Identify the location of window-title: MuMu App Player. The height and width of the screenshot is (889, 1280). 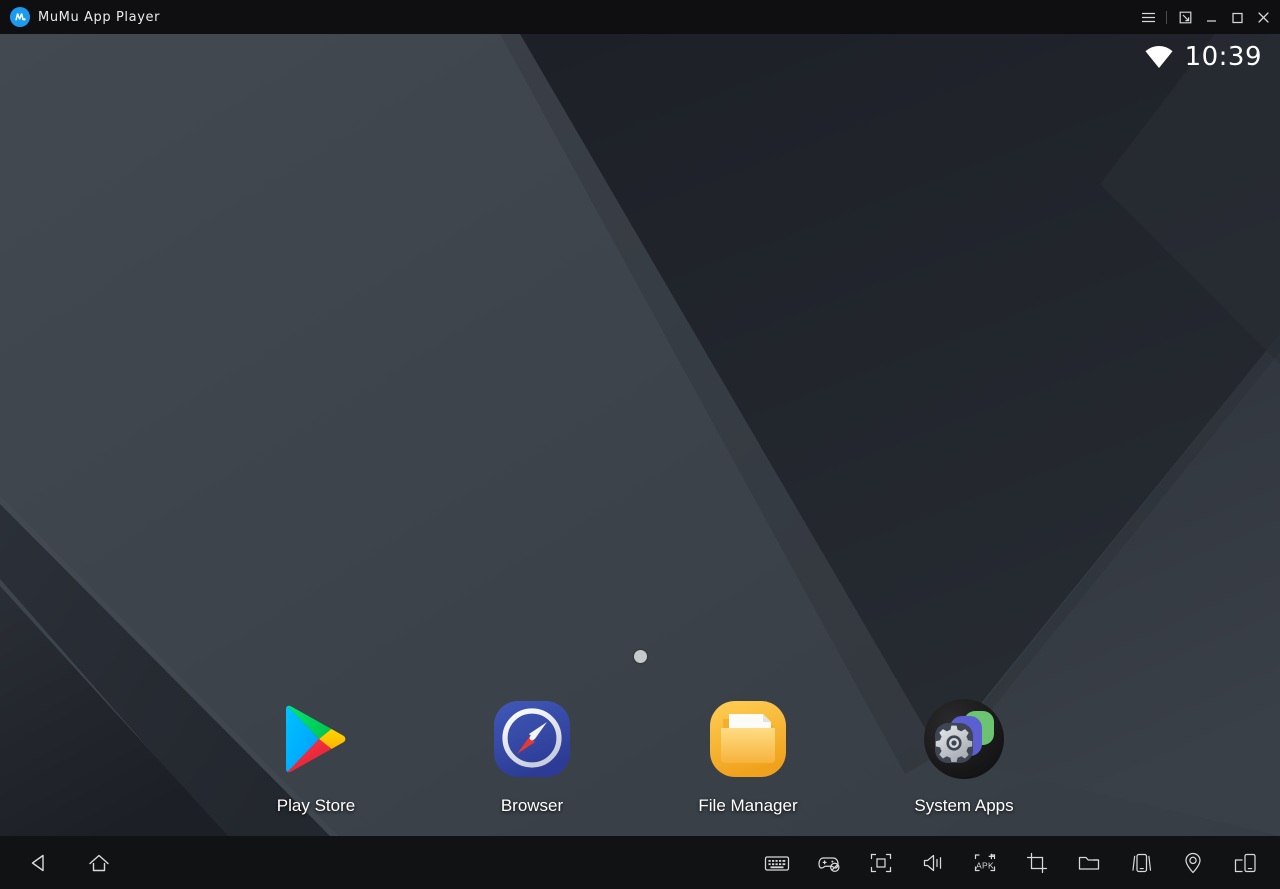
(99, 17).